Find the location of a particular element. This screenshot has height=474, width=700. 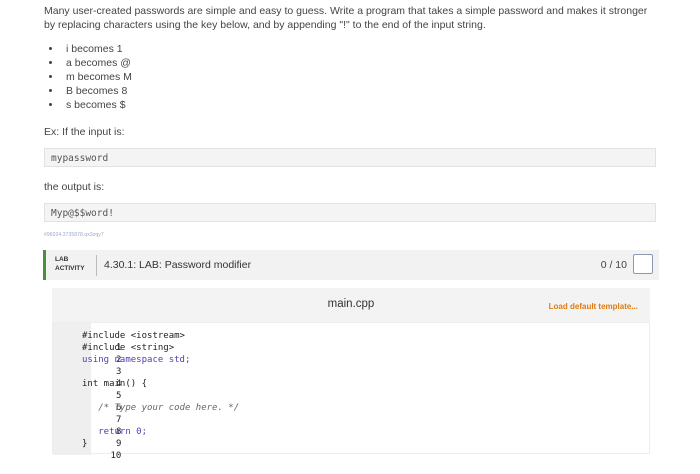

code-line: 9 return 0; is located at coordinates (100, 437).